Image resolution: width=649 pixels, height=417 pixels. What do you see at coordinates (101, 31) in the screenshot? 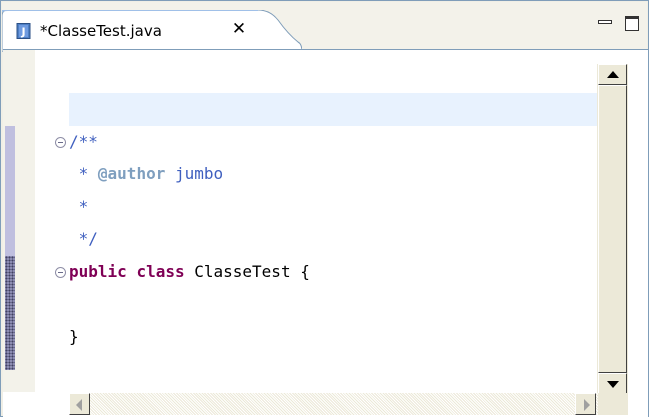
I see `tab-title: *ClasseTest.java` at bounding box center [101, 31].